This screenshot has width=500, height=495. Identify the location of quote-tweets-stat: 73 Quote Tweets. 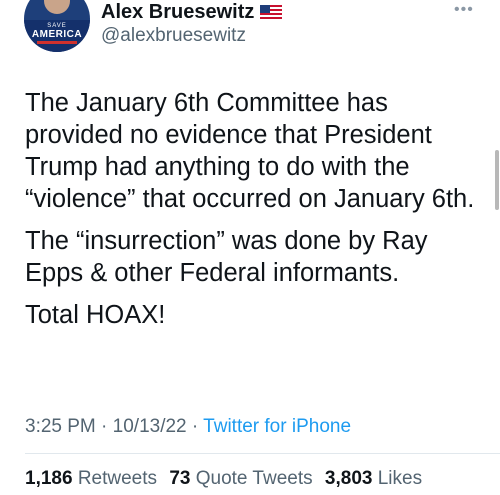
(240, 478).